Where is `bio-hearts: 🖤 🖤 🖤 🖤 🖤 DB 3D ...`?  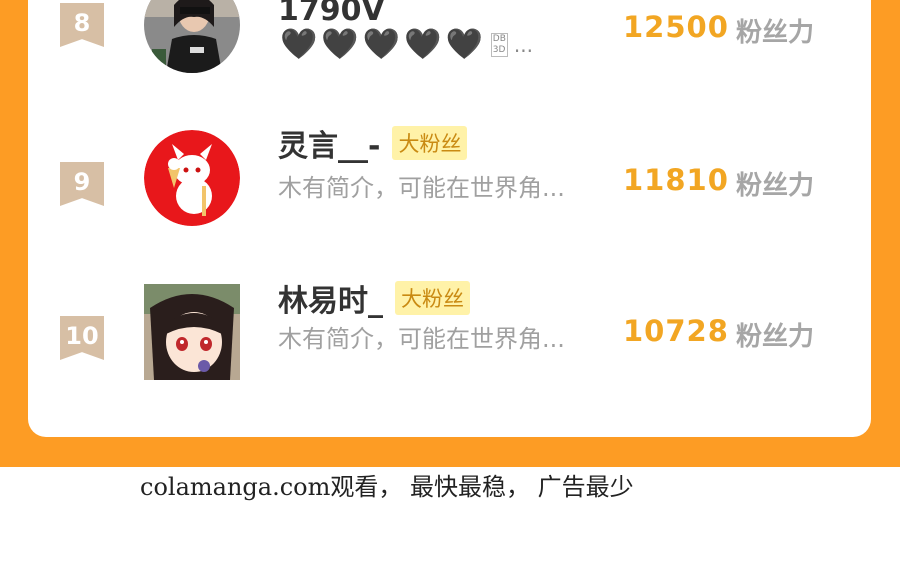
bio-hearts: 🖤 🖤 🖤 🖤 🖤 DB 3D ... is located at coordinates (406, 45).